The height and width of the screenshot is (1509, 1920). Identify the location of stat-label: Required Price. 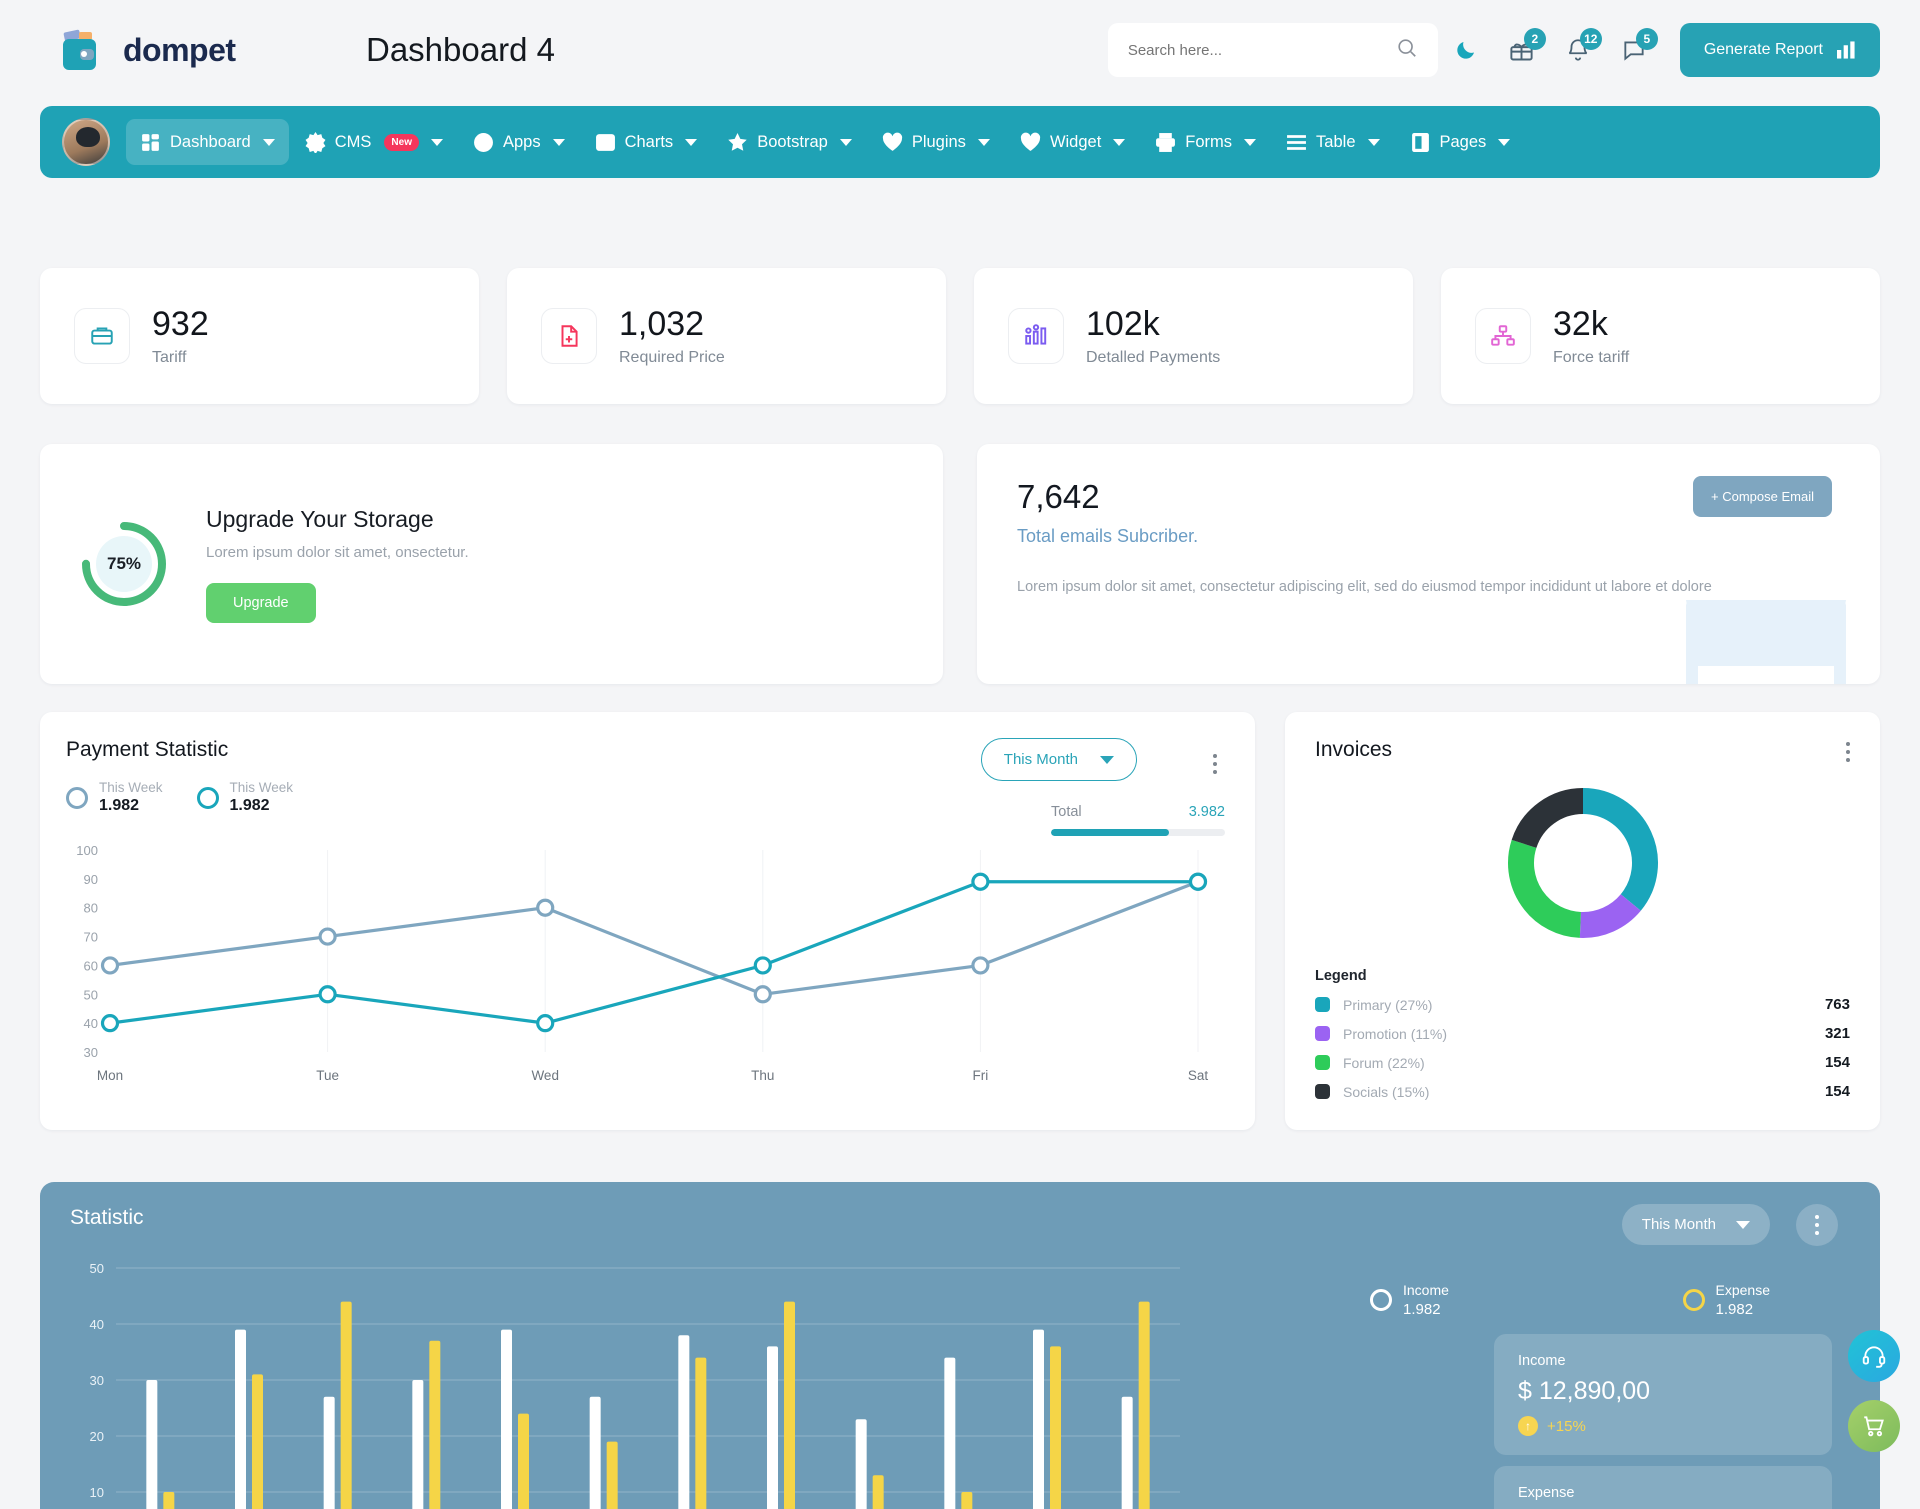
(672, 357).